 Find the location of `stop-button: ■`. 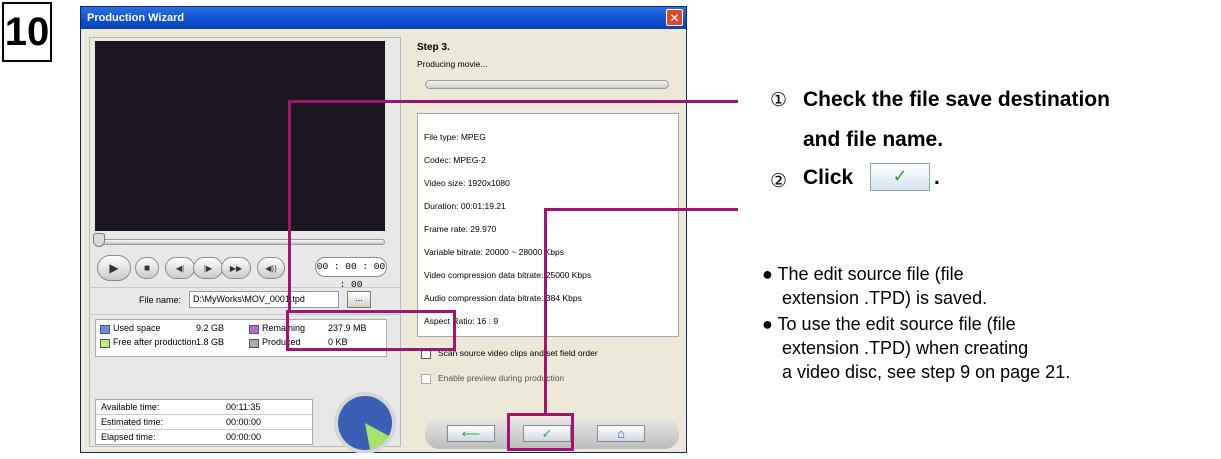

stop-button: ■ is located at coordinates (147, 268).